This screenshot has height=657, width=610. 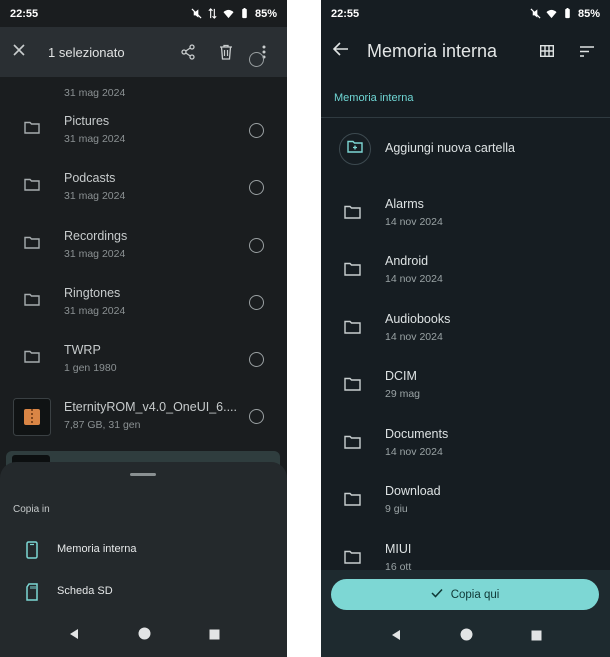 What do you see at coordinates (143, 131) in the screenshot?
I see `list-item: Pictures 31 mag 2024` at bounding box center [143, 131].